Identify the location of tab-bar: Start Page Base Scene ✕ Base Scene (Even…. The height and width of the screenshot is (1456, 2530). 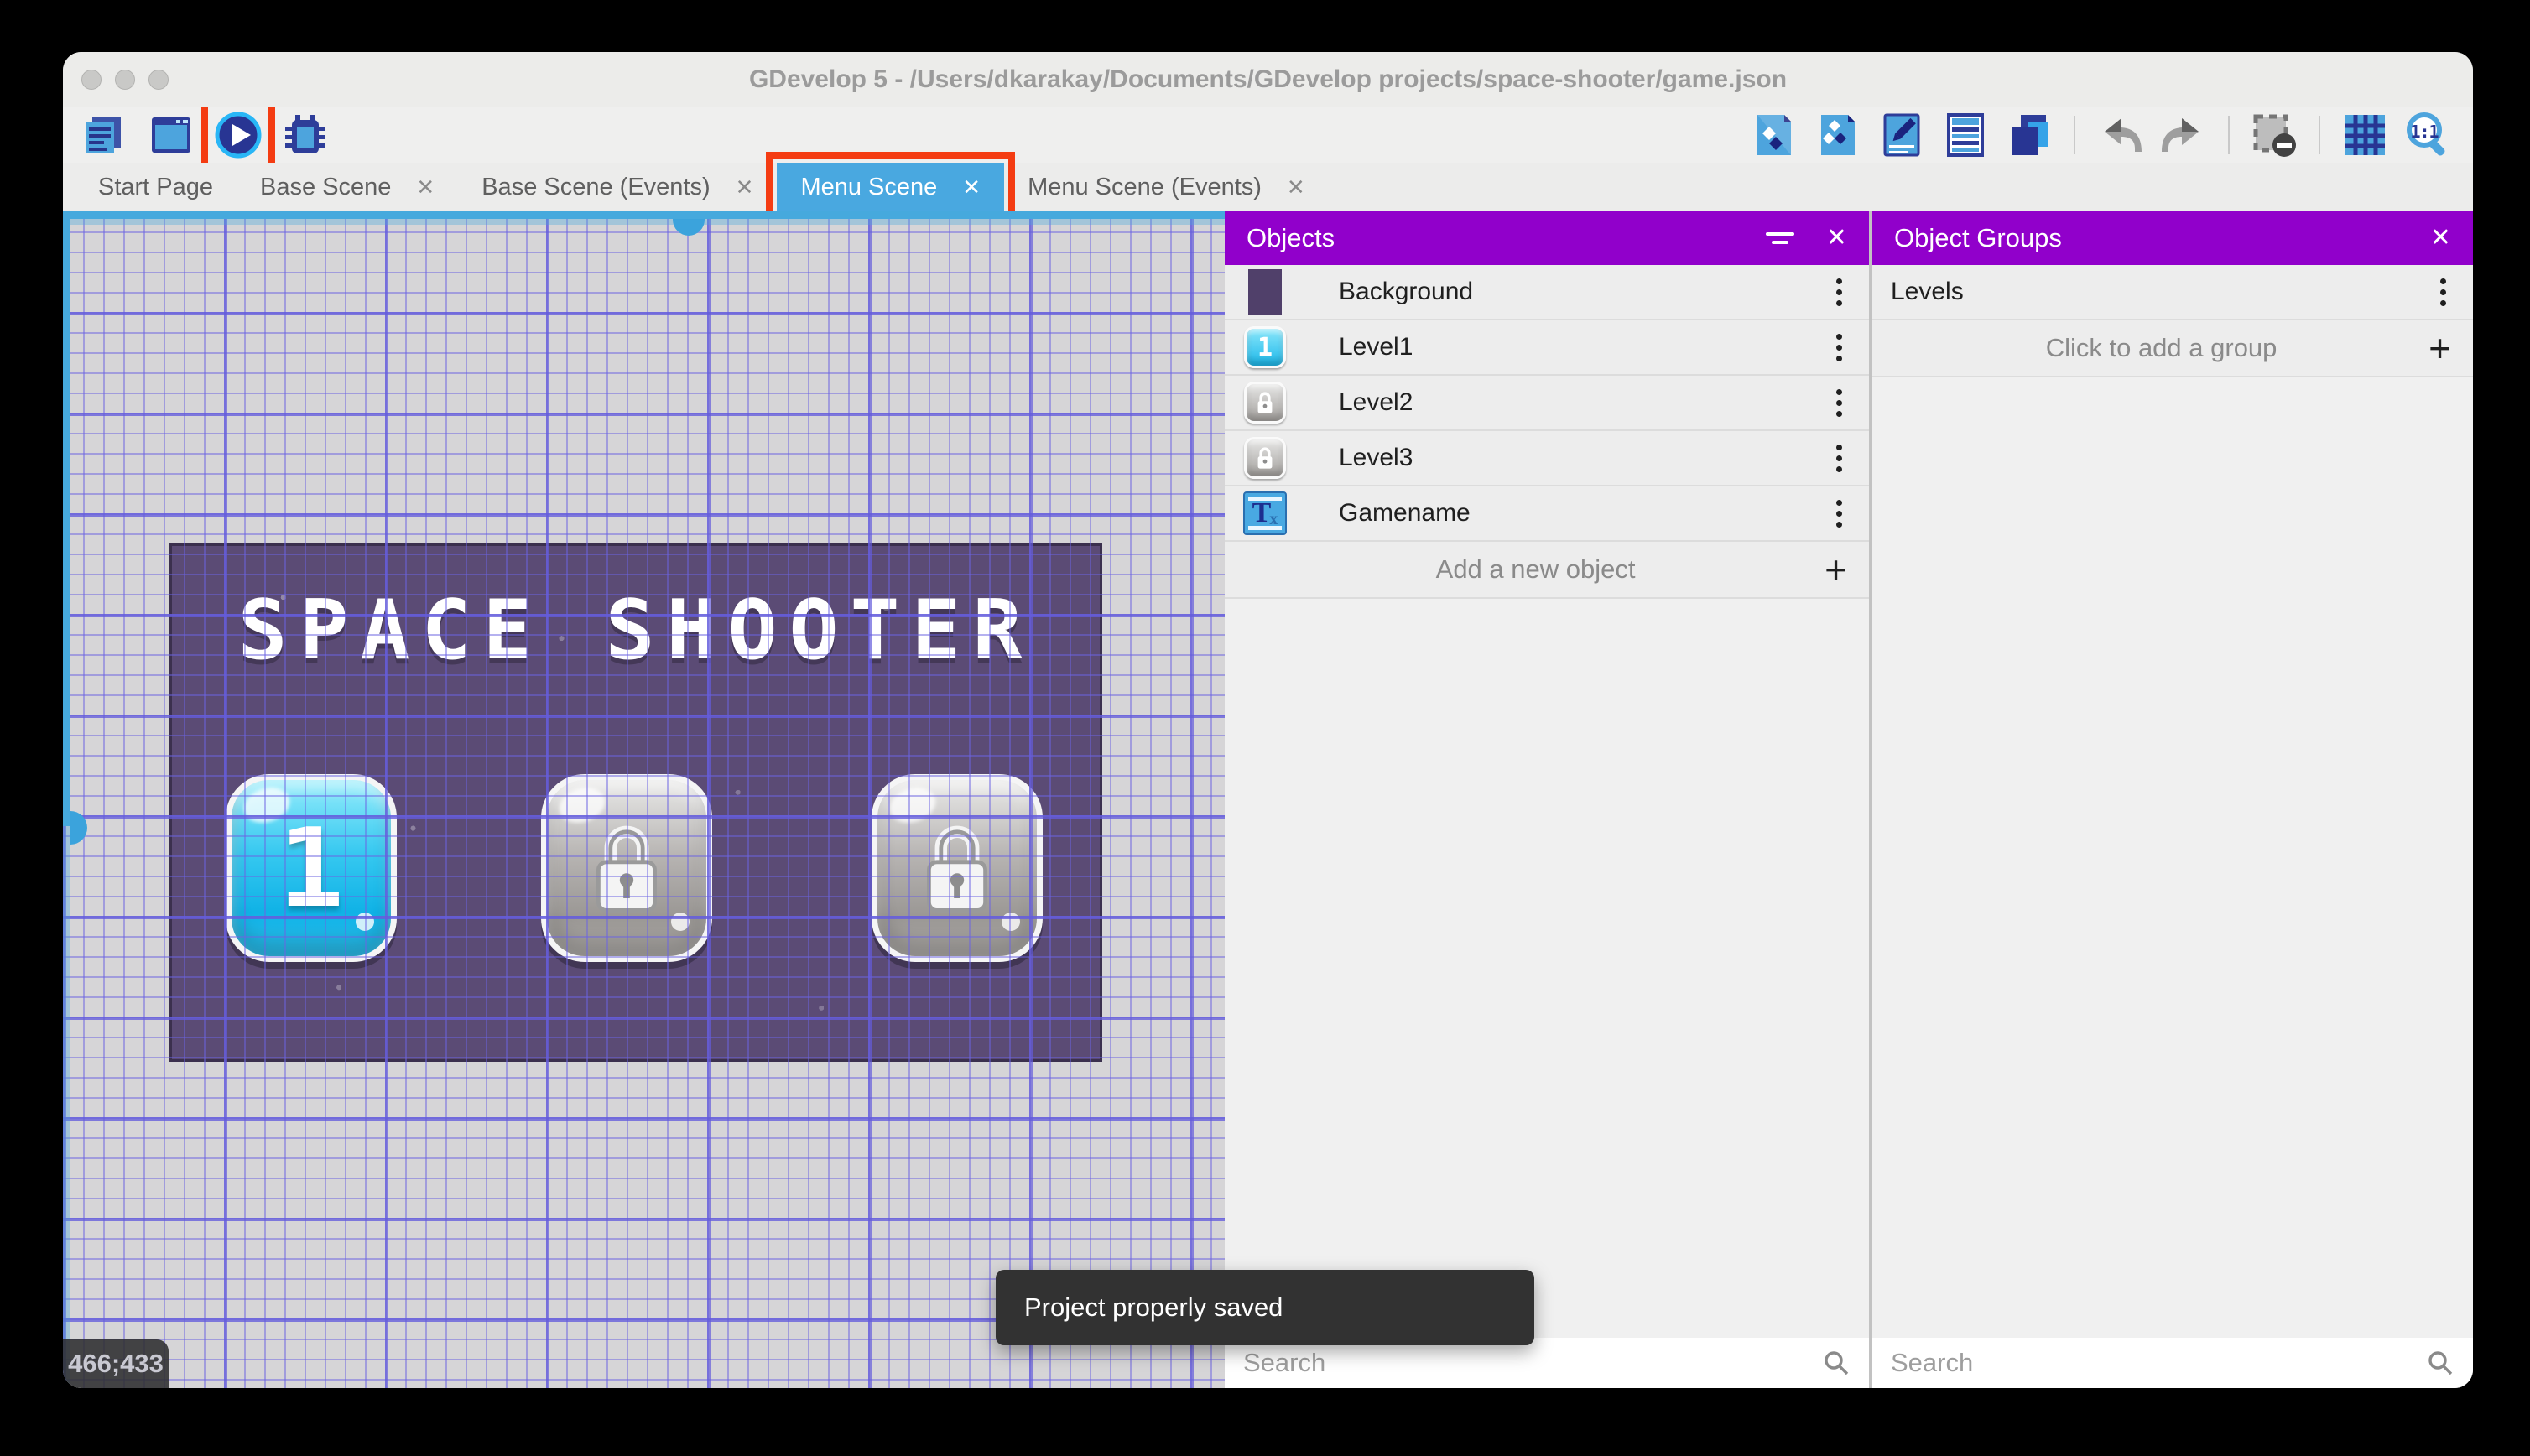
(1268, 187).